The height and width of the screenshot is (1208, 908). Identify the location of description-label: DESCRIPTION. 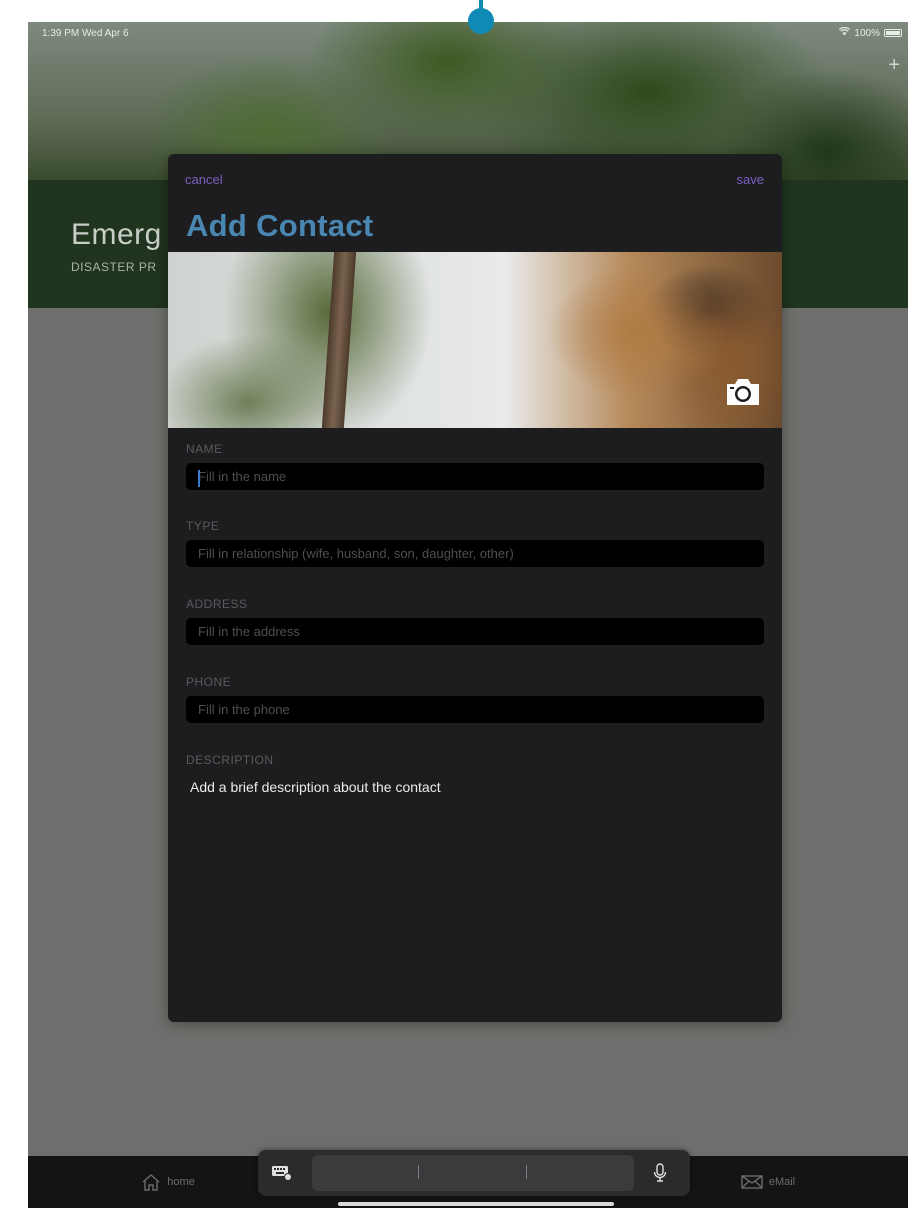
(230, 760).